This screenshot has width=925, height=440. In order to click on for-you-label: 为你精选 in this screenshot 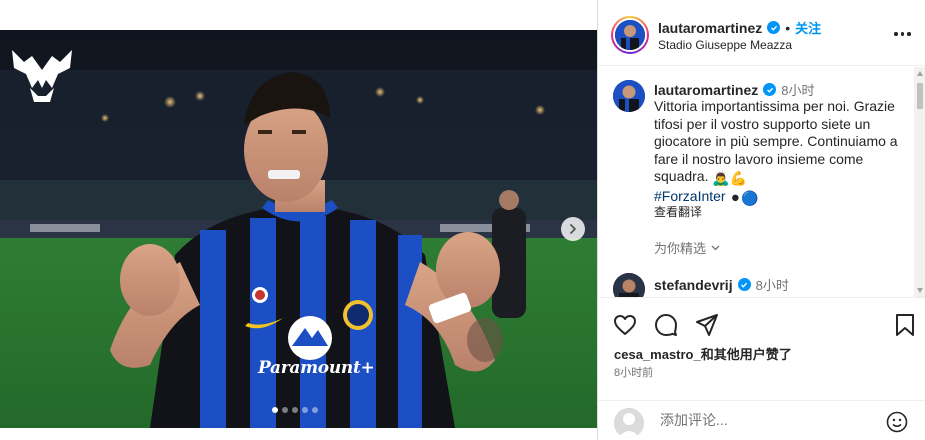, I will do `click(680, 248)`.